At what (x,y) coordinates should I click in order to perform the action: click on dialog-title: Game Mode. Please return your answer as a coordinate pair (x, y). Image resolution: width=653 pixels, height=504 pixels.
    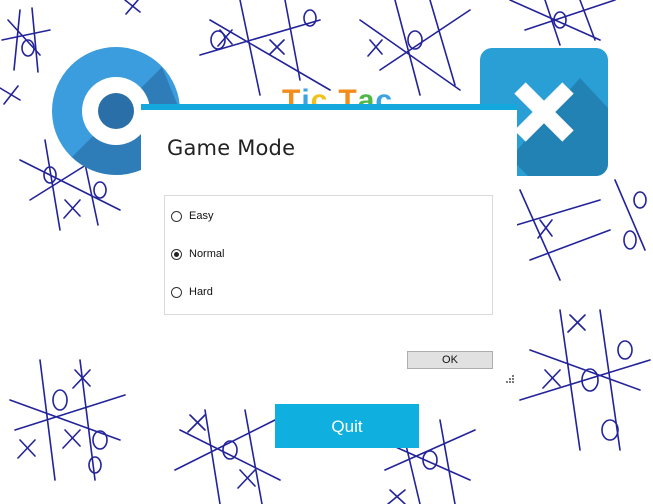
    Looking at the image, I should click on (231, 148).